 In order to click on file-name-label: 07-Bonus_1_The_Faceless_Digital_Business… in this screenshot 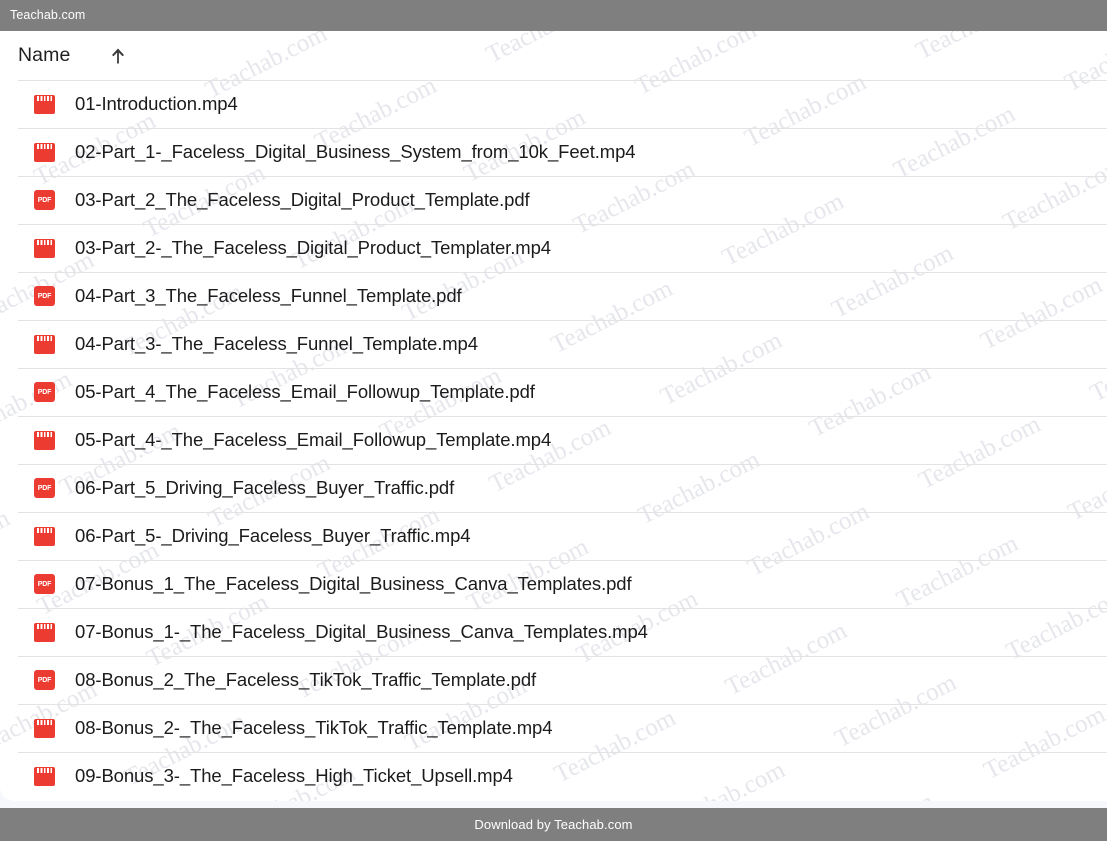, I will do `click(353, 584)`.